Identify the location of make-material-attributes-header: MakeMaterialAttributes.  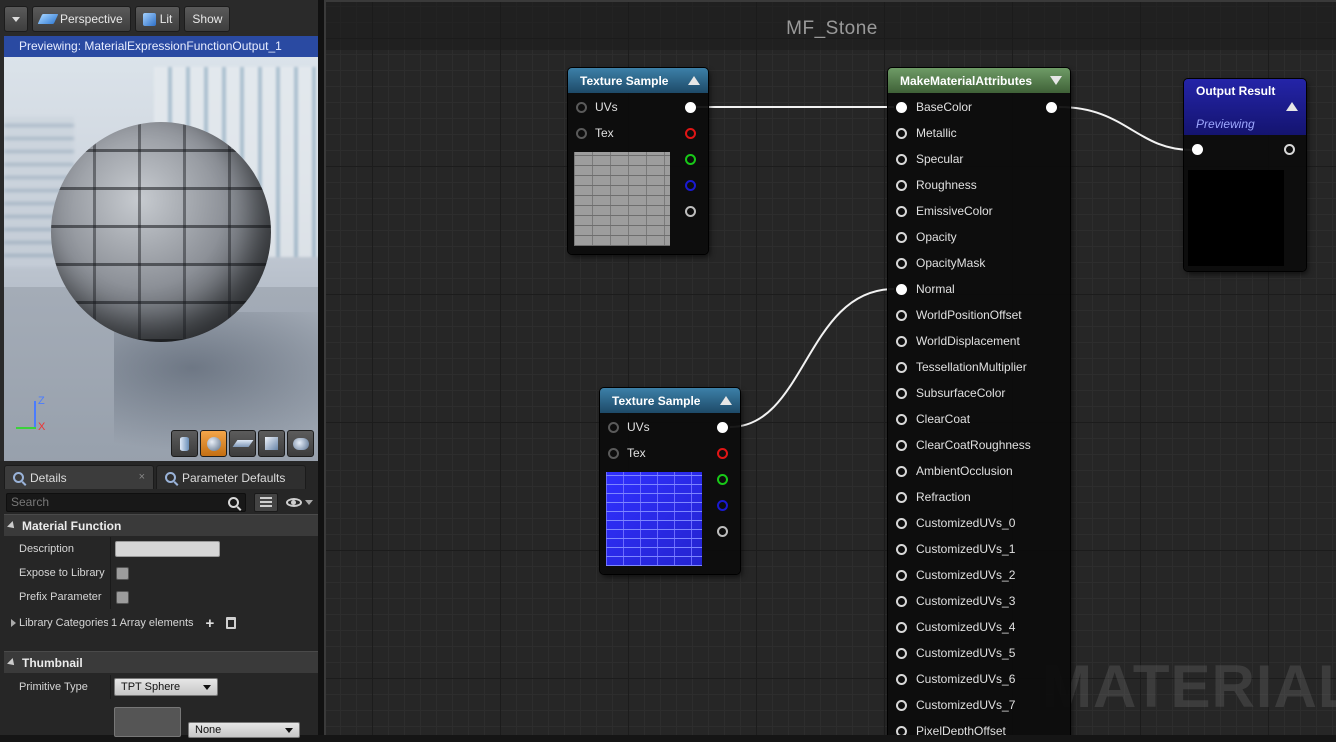
(979, 80).